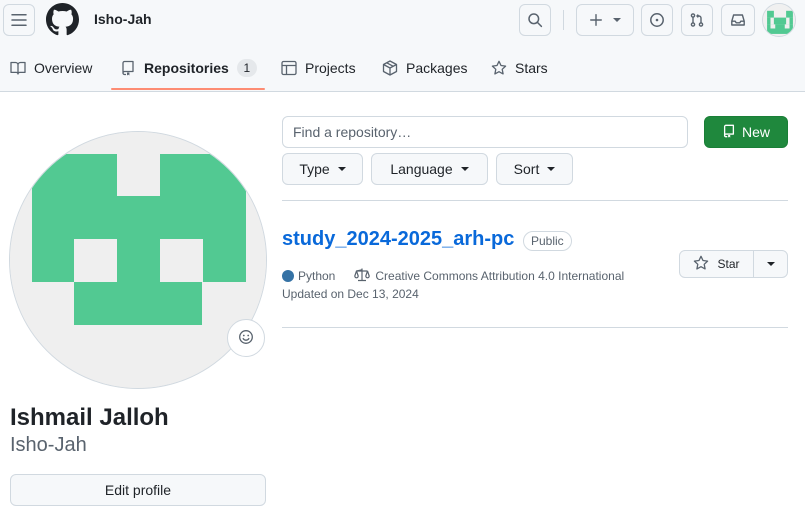 This screenshot has height=529, width=805. What do you see at coordinates (289, 68) in the screenshot?
I see `table-icon` at bounding box center [289, 68].